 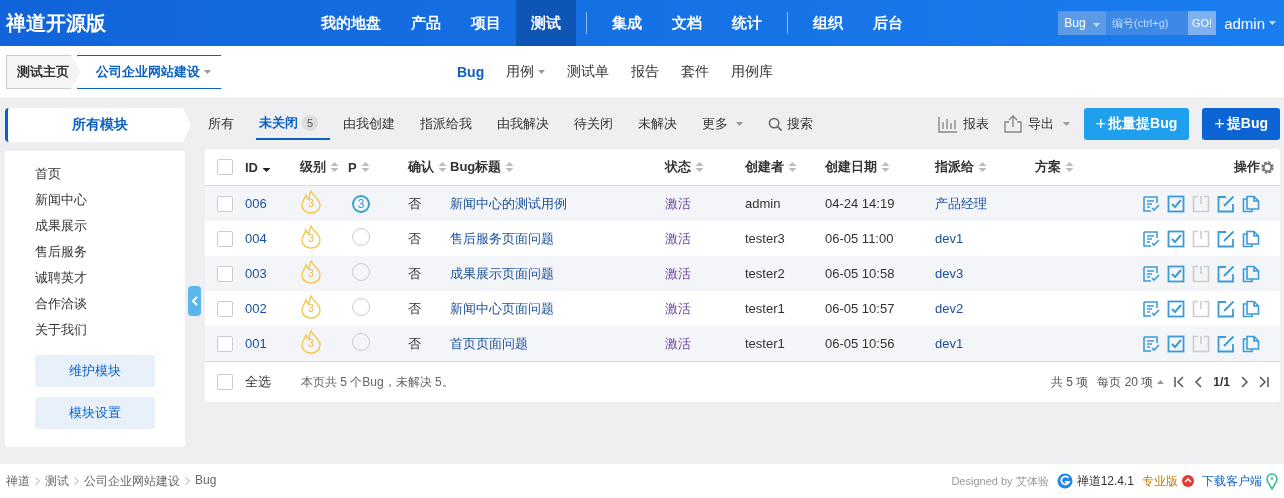 I want to click on bug-id: 003, so click(x=272, y=273).